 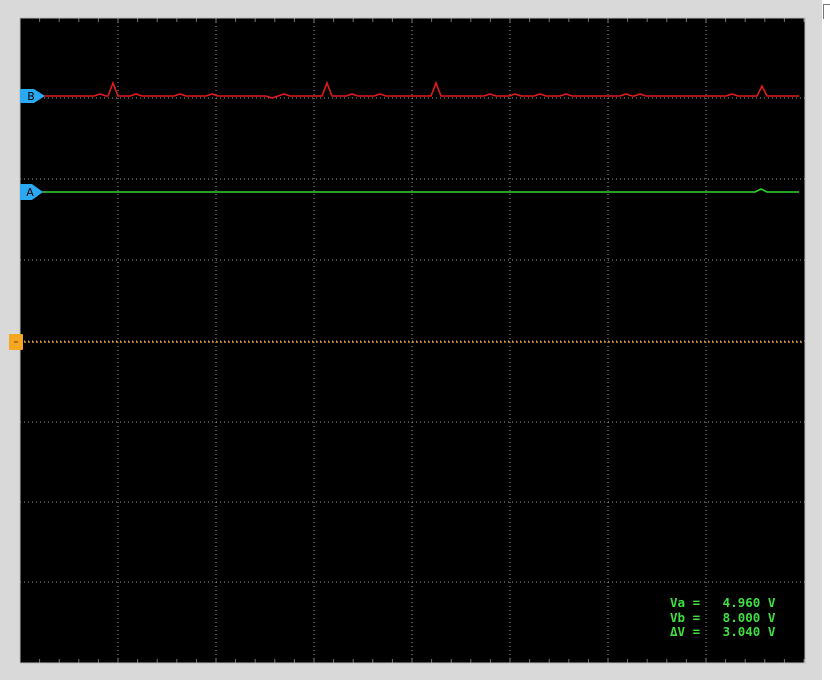 I want to click on cursor-readout: Va = 4.960 V Vb = 8.000 V ΔV = 3.040 V, so click(x=723, y=617).